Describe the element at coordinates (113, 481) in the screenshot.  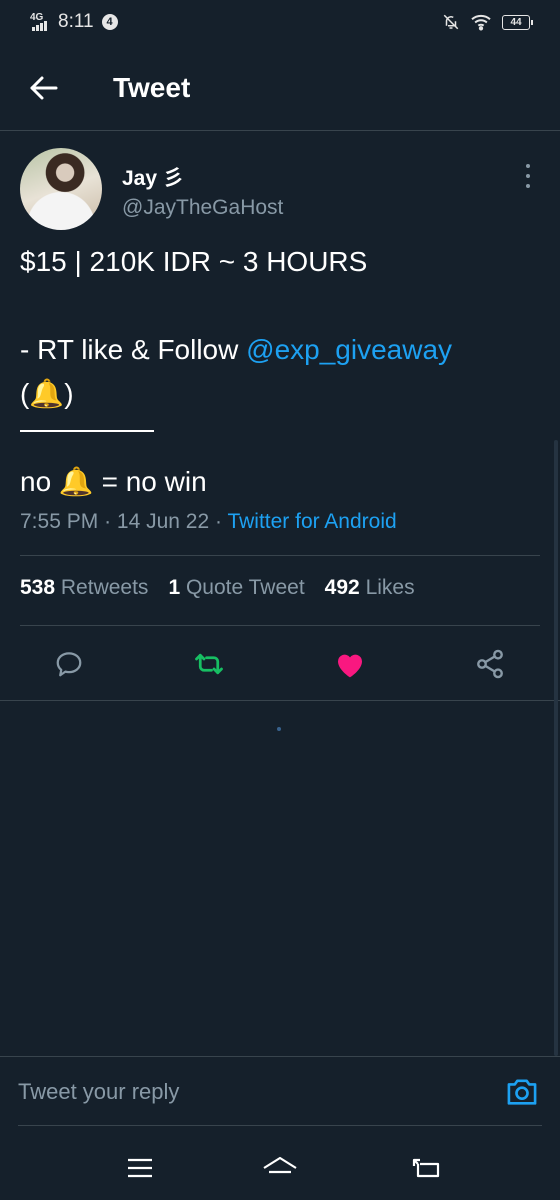
I see `tweet-line-4: no 🔔 = no win` at that location.